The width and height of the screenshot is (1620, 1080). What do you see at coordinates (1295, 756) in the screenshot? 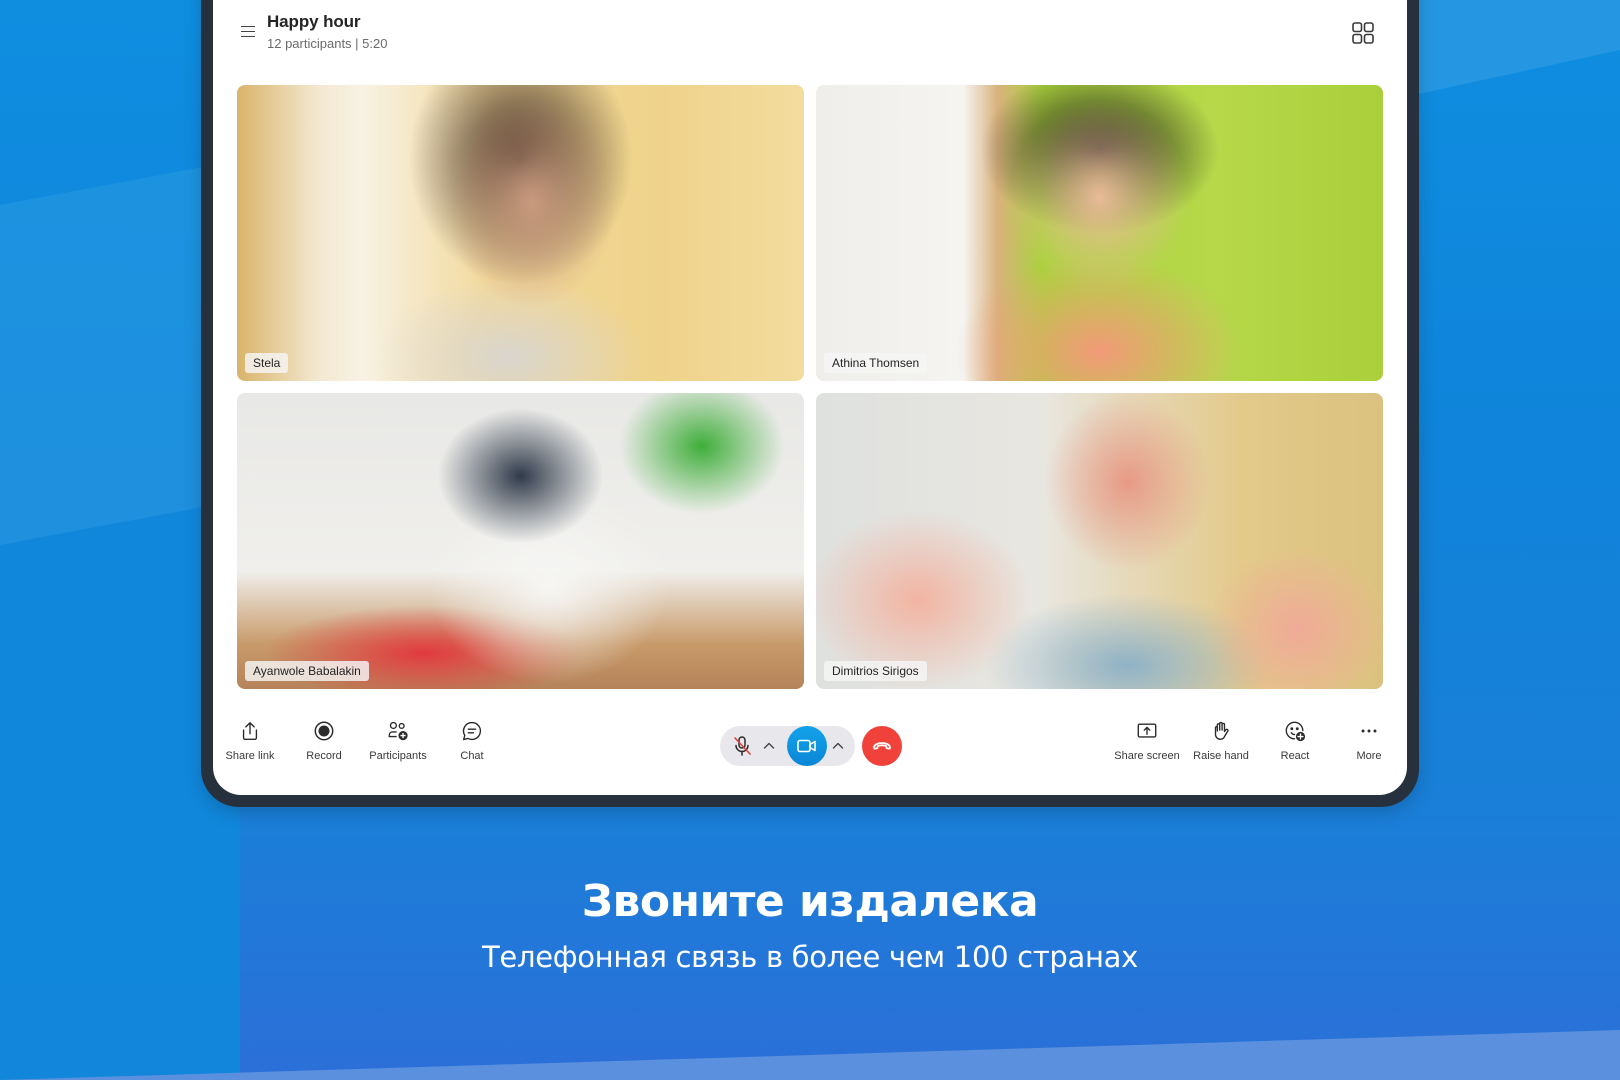
I see `react-label: React` at bounding box center [1295, 756].